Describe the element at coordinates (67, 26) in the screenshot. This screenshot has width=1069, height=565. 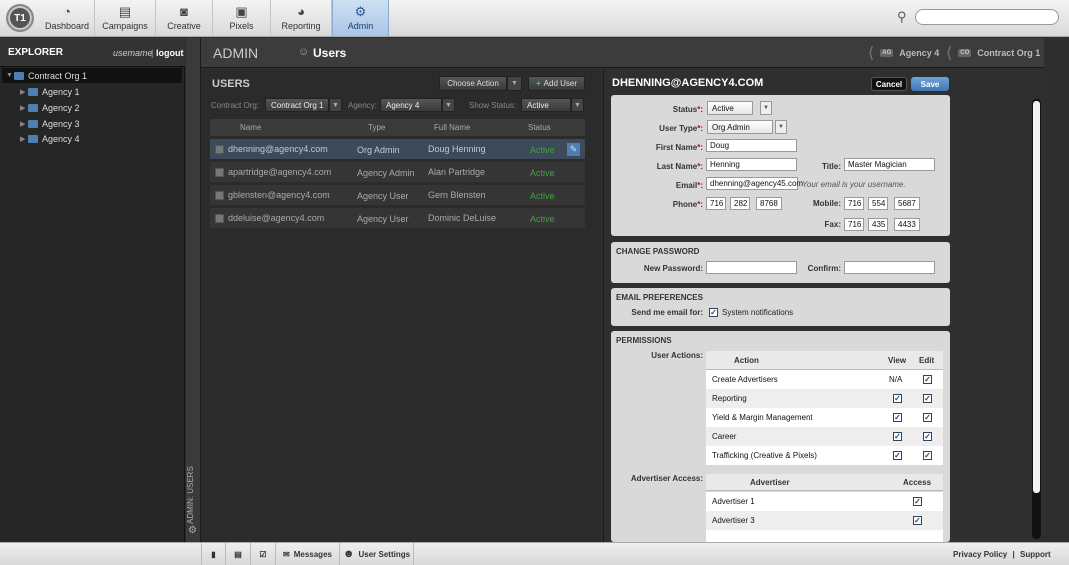
I see `nav-tab-label: Dashboard` at that location.